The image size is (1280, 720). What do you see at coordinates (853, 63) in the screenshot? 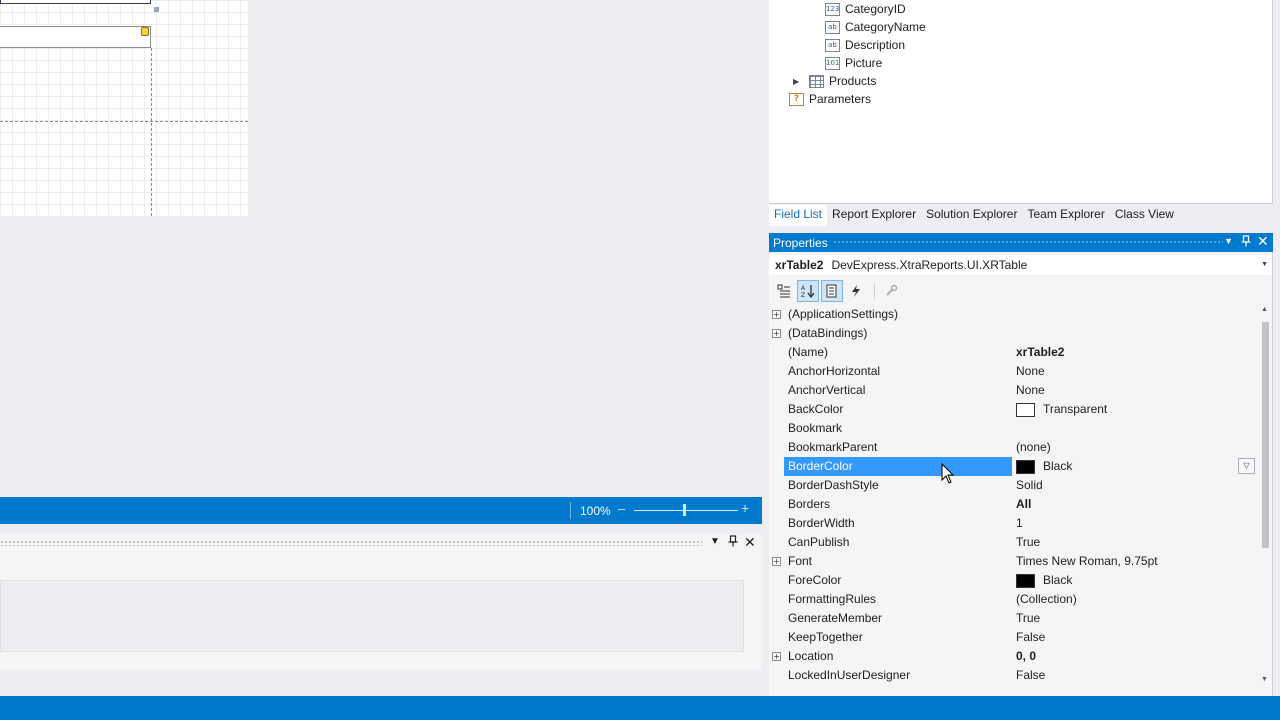
I see `field-item-picture: 101 Picture` at bounding box center [853, 63].